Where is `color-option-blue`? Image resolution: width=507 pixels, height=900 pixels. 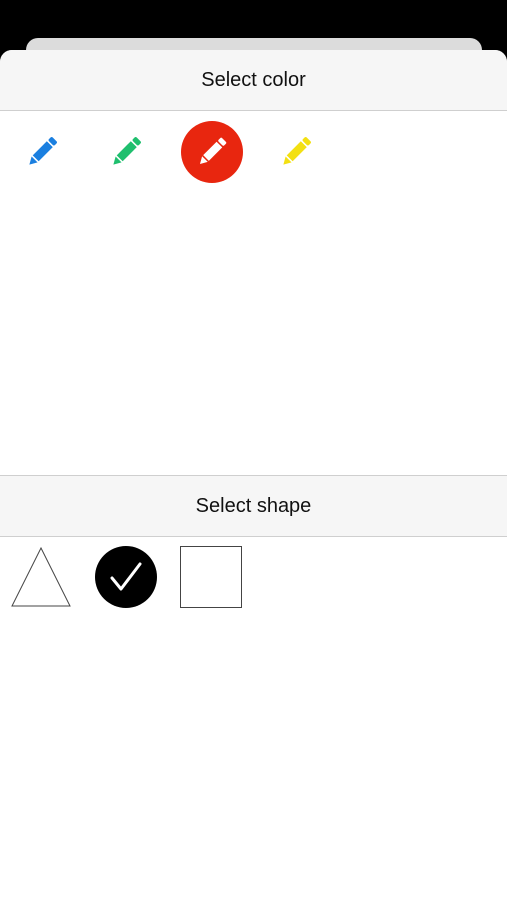 color-option-blue is located at coordinates (42, 152).